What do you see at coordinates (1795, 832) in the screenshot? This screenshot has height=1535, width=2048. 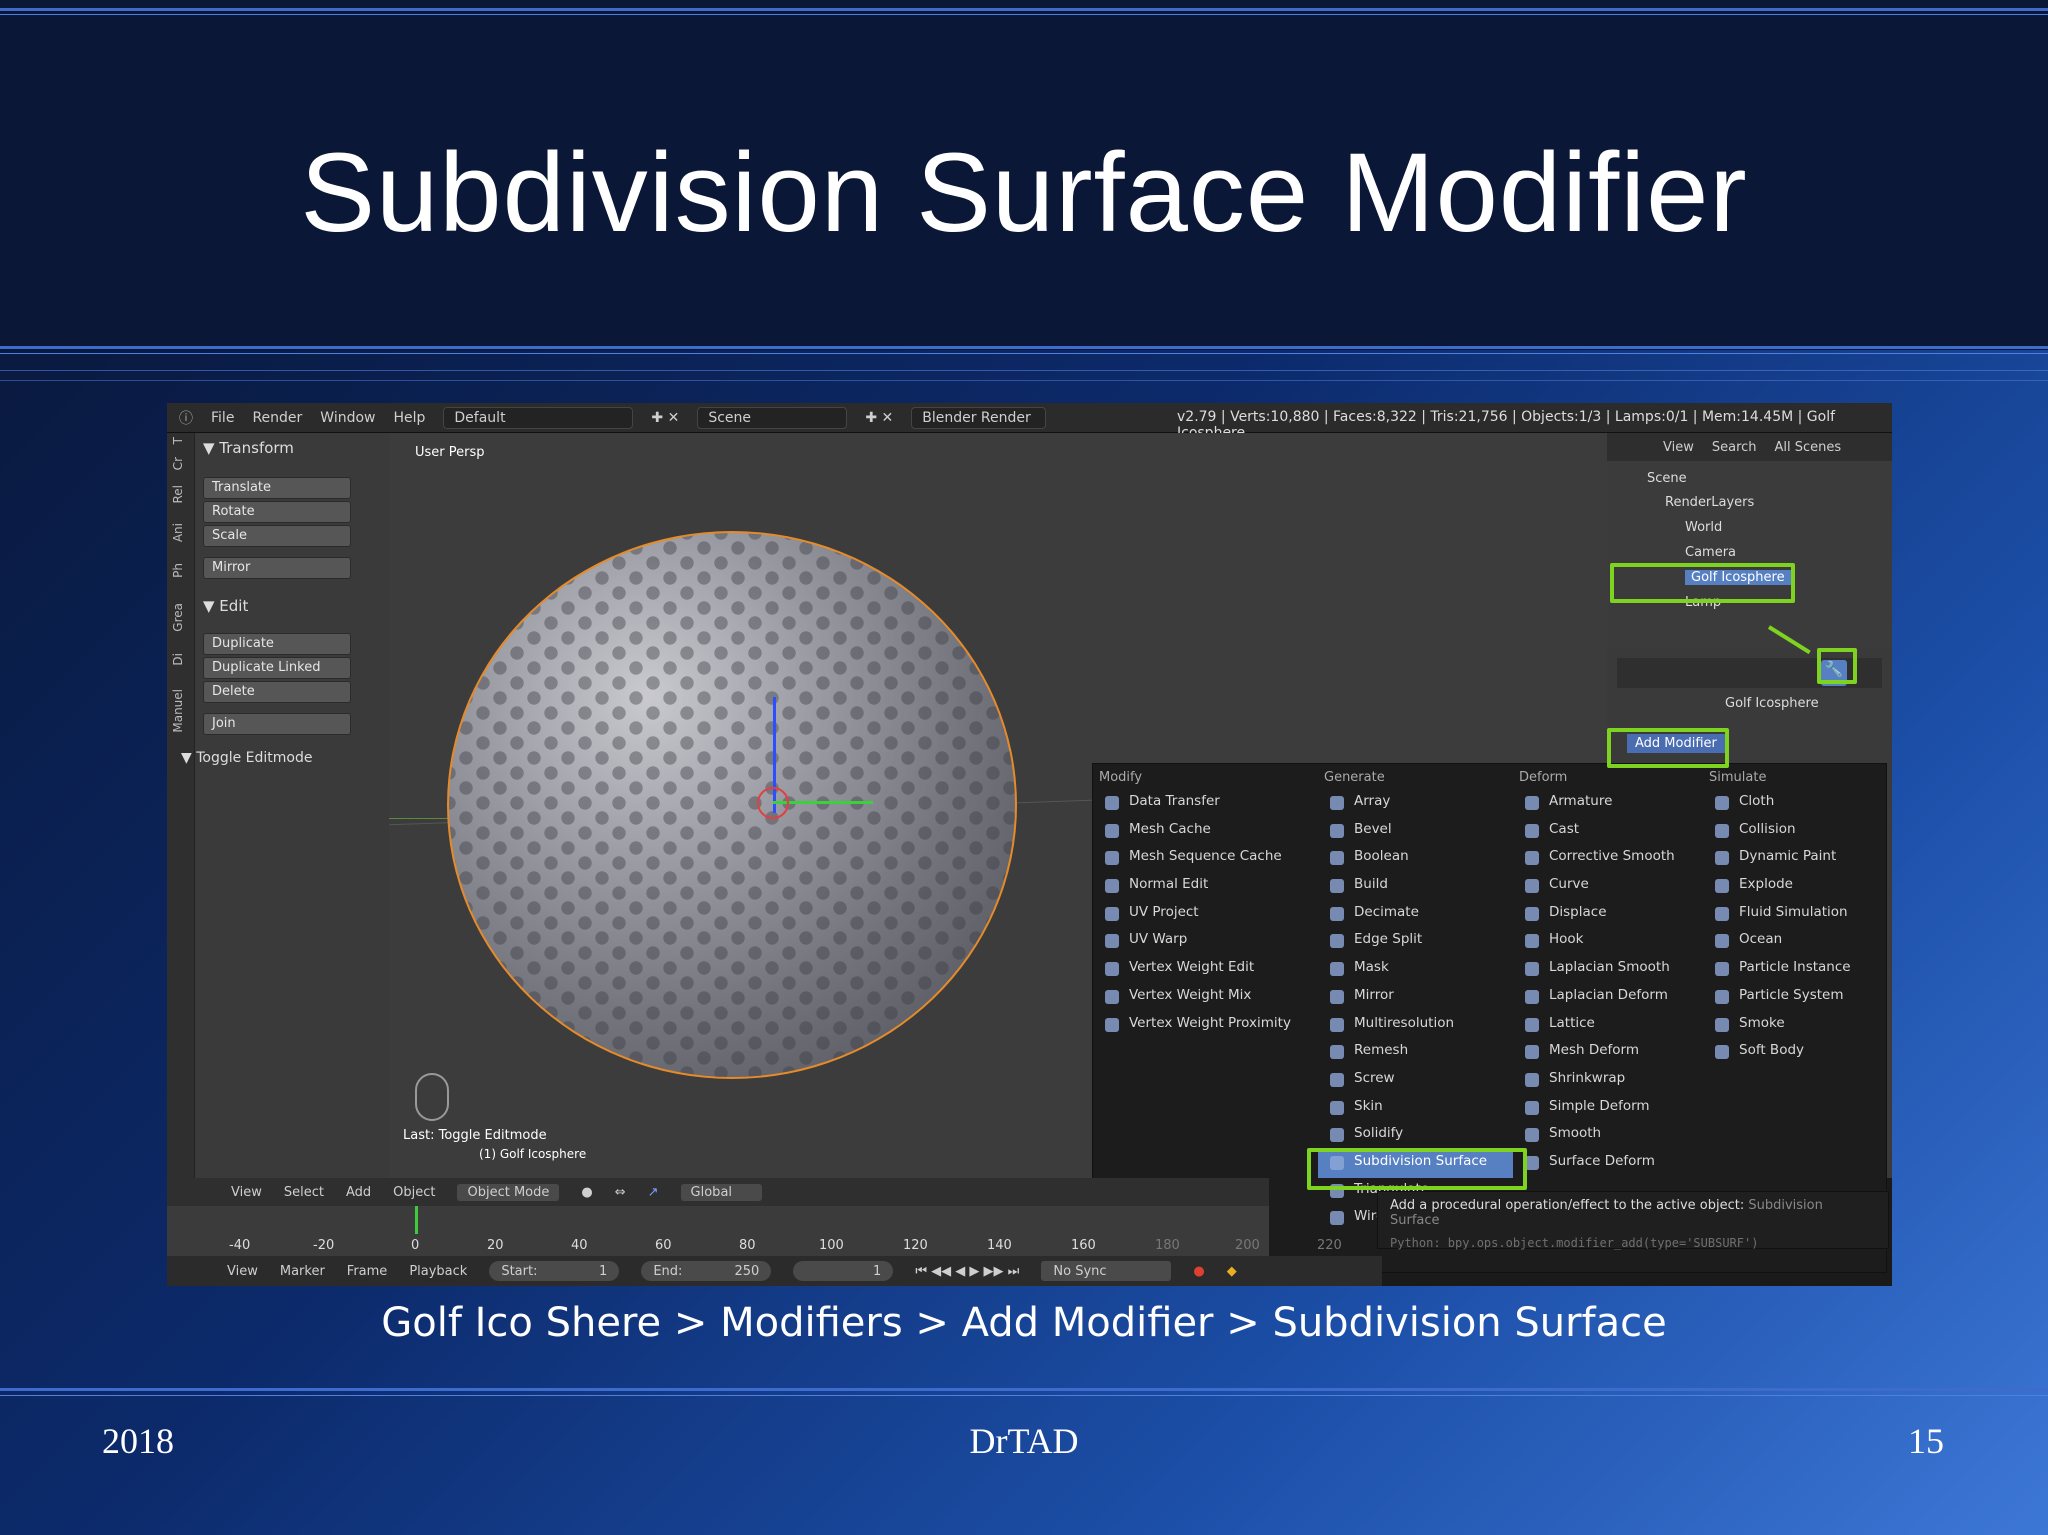 I see `menu-item: Collision` at bounding box center [1795, 832].